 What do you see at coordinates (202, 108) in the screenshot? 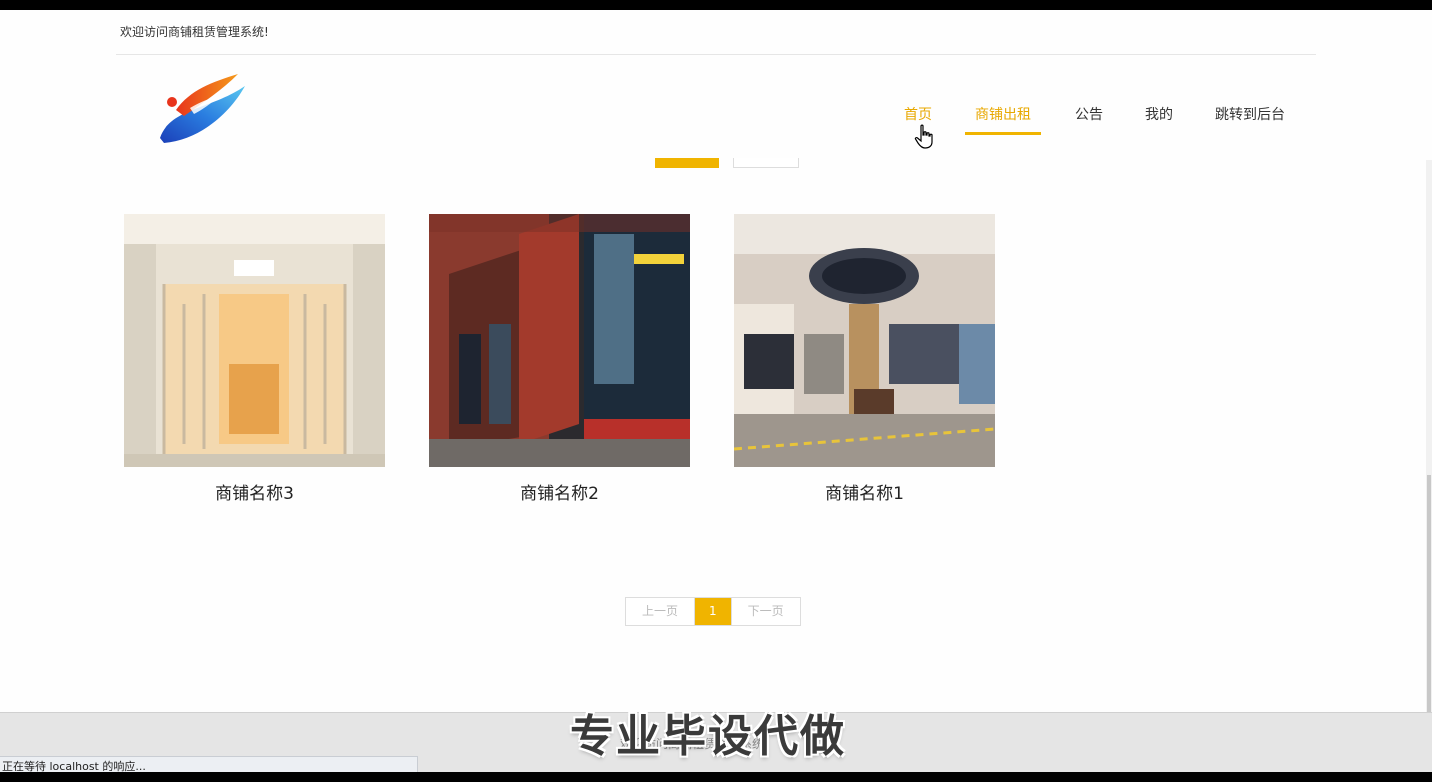
I see `site-logo` at bounding box center [202, 108].